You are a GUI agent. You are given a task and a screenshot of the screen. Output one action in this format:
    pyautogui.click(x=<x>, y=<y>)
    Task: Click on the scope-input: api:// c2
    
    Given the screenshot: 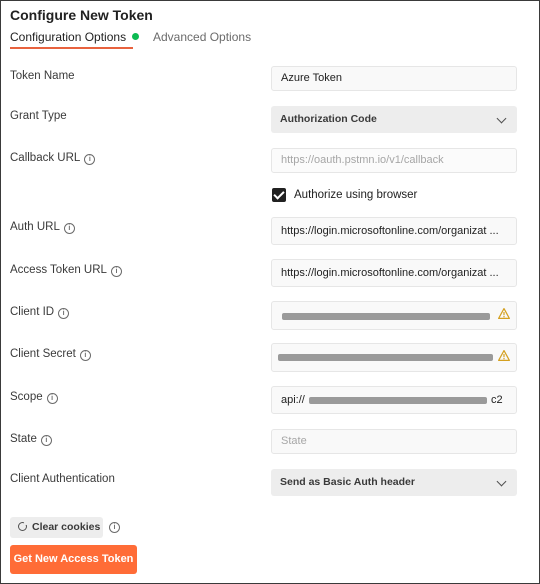 What is the action you would take?
    pyautogui.click(x=394, y=400)
    